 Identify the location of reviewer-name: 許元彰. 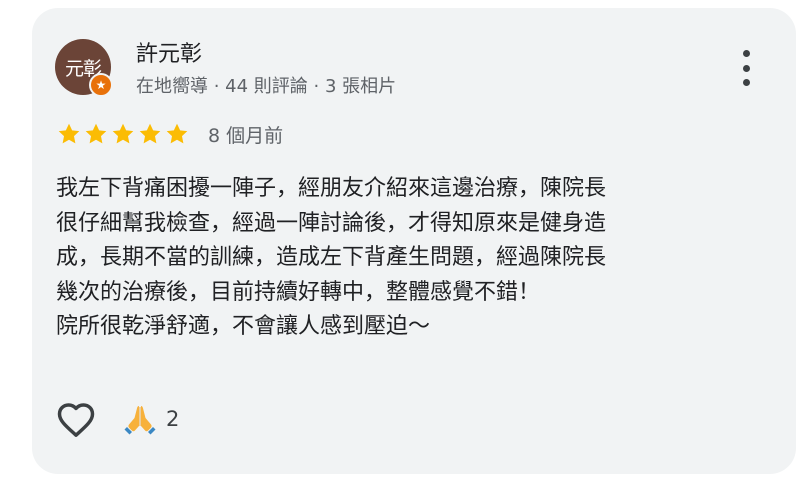
(169, 52).